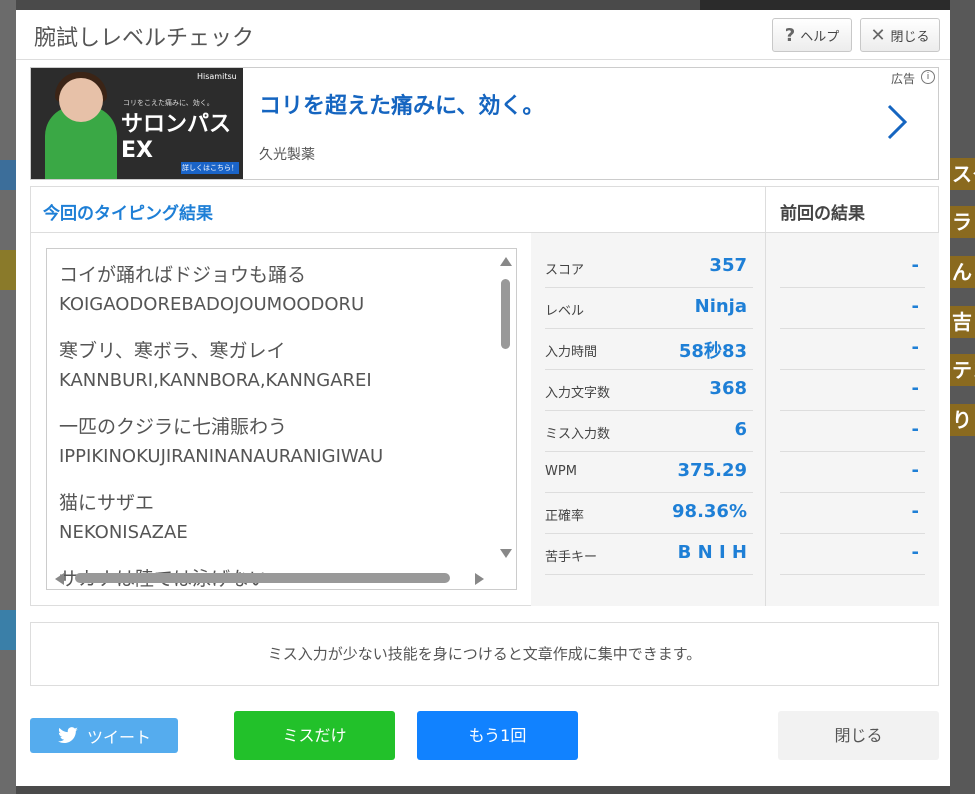 Image resolution: width=975 pixels, height=794 pixels. Describe the element at coordinates (118, 737) in the screenshot. I see `tweet-button-label: ツイート` at that location.